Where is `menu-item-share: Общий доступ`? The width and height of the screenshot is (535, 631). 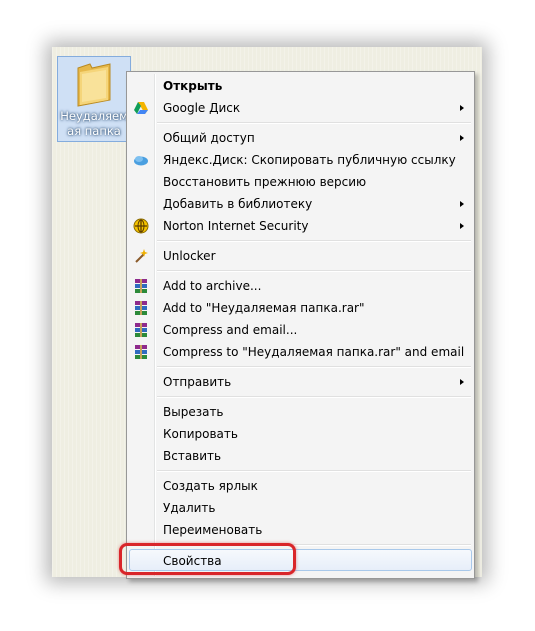
menu-item-share: Общий доступ is located at coordinates (300, 138).